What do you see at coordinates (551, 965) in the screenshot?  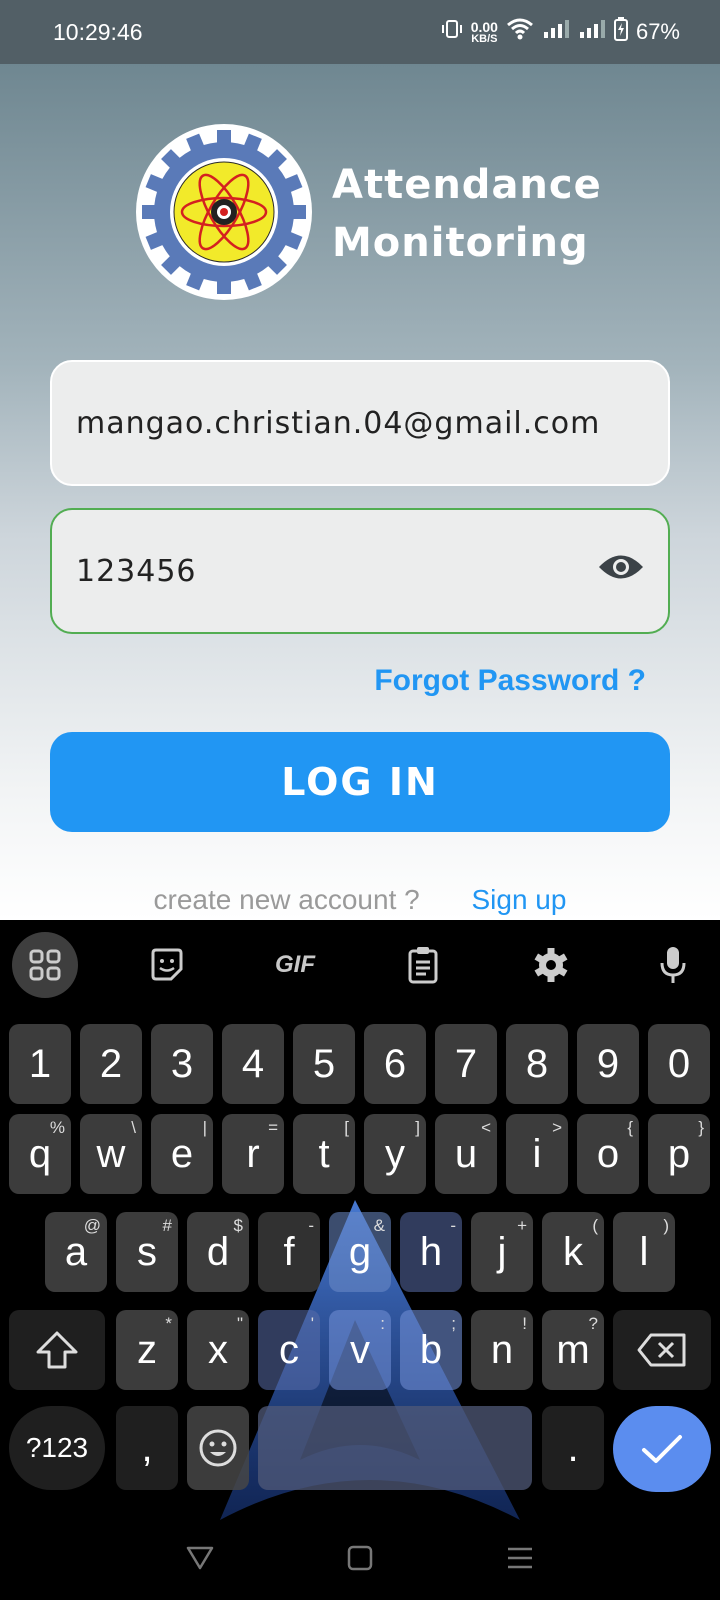 I see `gear-icon` at bounding box center [551, 965].